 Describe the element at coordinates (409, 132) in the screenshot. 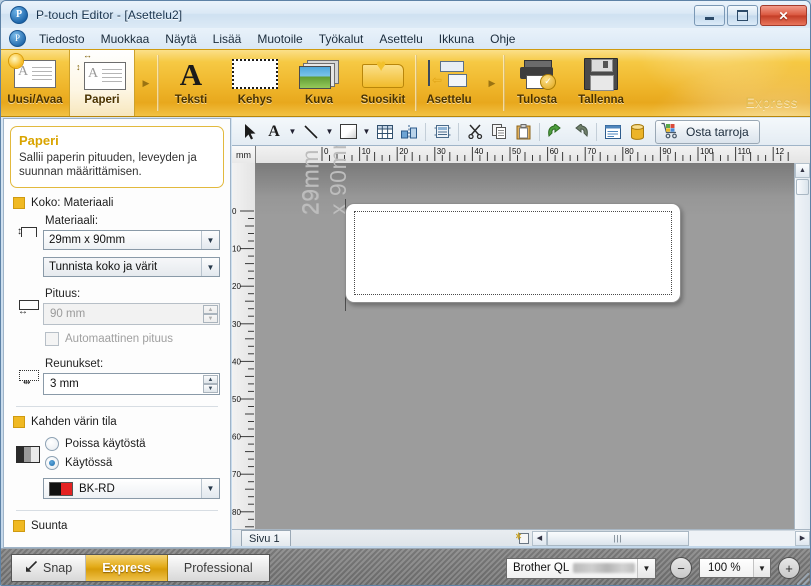

I see `align-tool-icon` at that location.